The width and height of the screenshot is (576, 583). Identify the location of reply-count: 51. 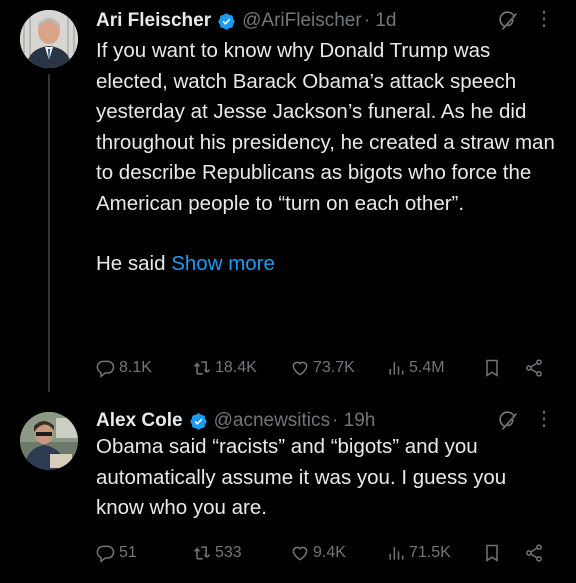
(128, 552).